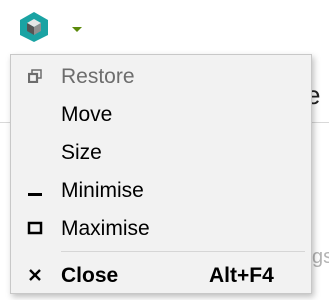 This screenshot has height=300, width=329. What do you see at coordinates (320, 257) in the screenshot?
I see `background-faded-text-fragment: gs` at bounding box center [320, 257].